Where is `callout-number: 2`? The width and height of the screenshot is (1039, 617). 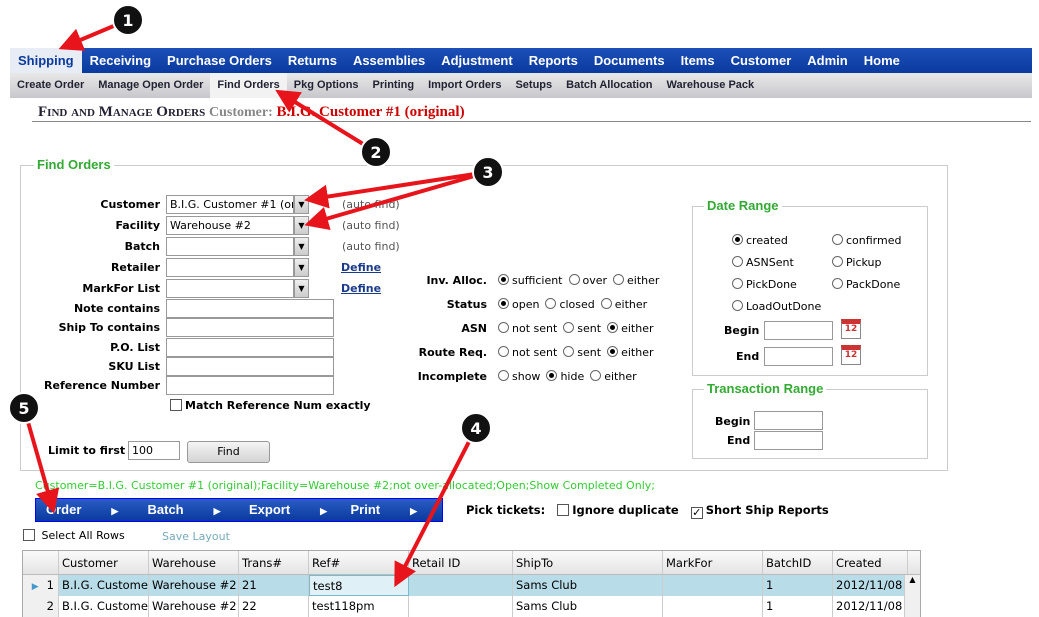
callout-number: 2 is located at coordinates (375, 152).